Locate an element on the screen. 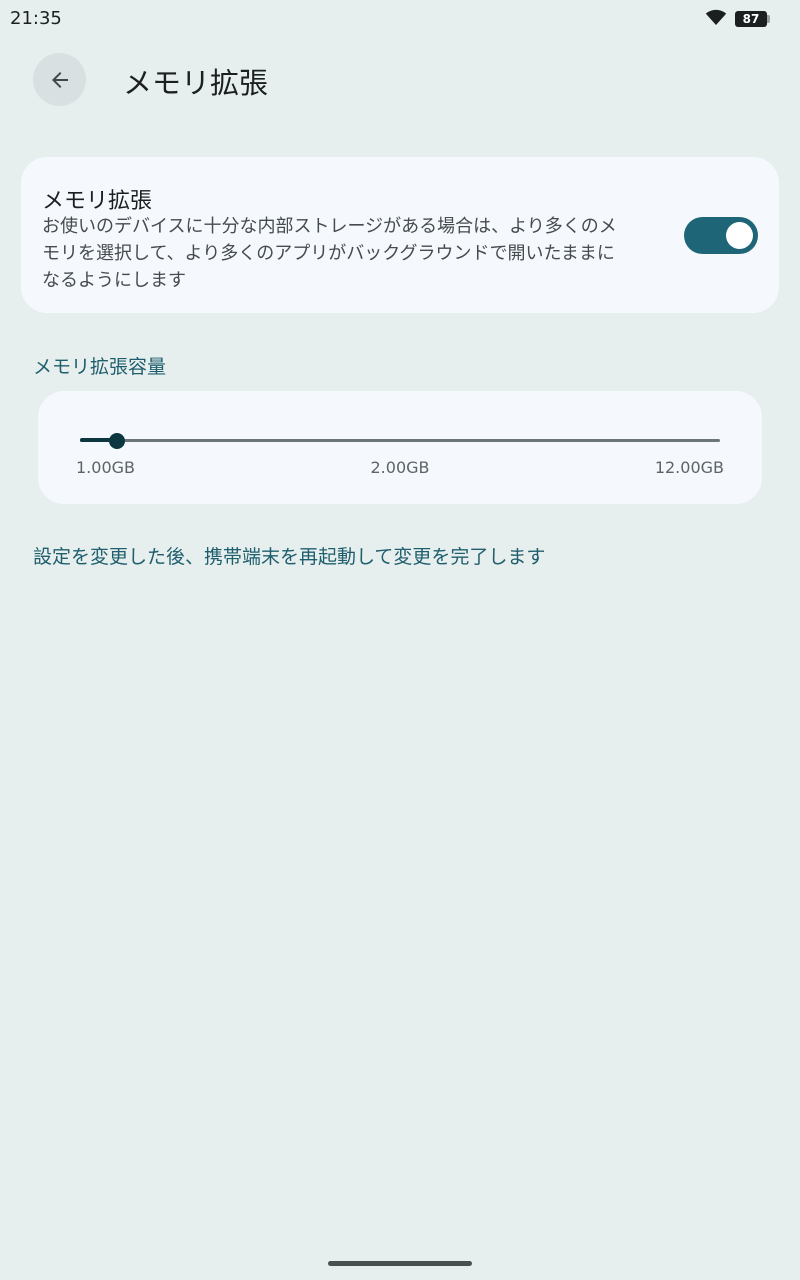  status-time: 21:35 is located at coordinates (36, 18).